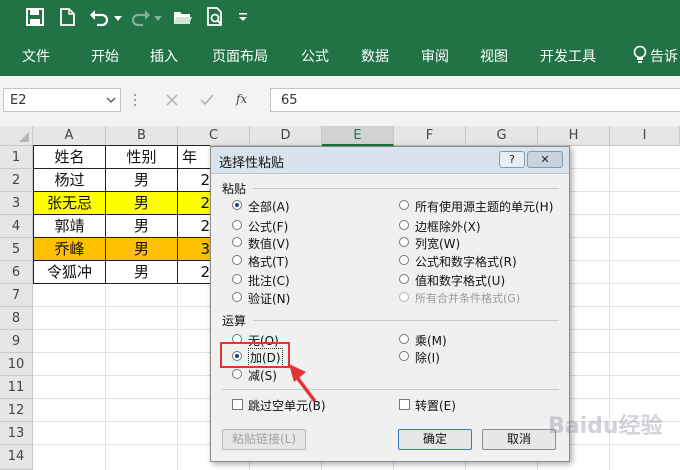  I want to click on save-icon, so click(35, 17).